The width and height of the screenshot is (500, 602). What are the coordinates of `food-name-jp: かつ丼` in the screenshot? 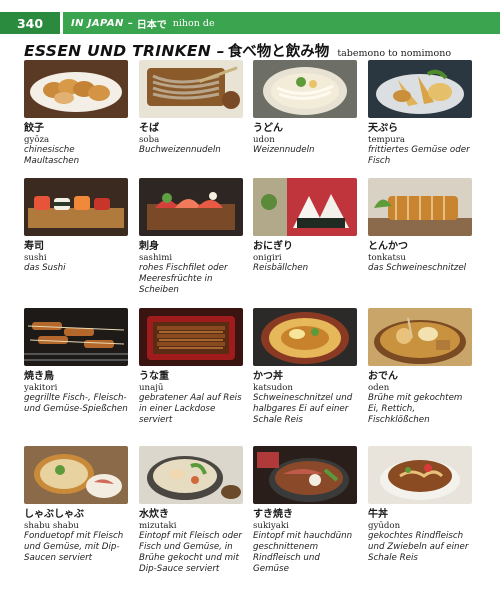 It's located at (268, 376).